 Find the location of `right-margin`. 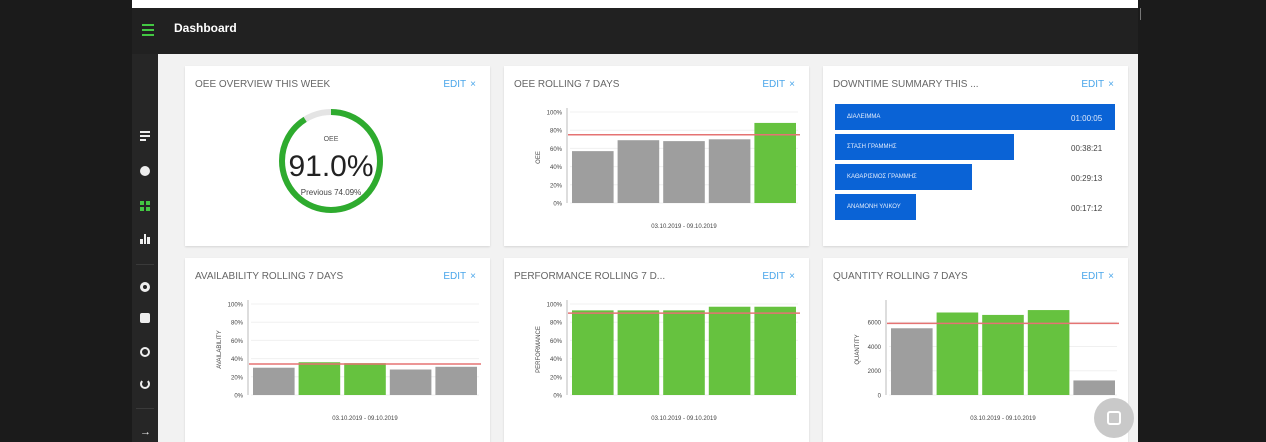

right-margin is located at coordinates (1202, 221).